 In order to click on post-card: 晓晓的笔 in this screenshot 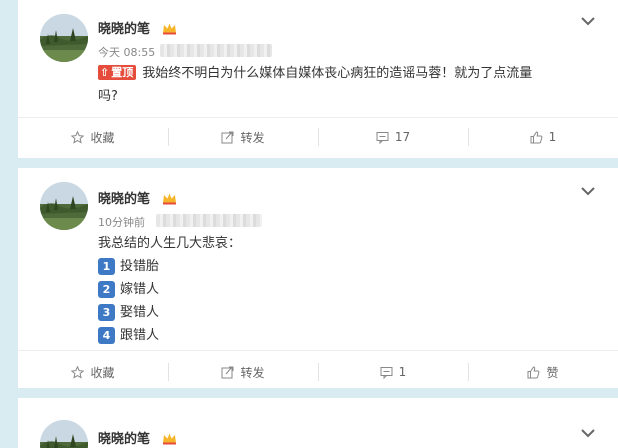, I will do `click(318, 423)`.